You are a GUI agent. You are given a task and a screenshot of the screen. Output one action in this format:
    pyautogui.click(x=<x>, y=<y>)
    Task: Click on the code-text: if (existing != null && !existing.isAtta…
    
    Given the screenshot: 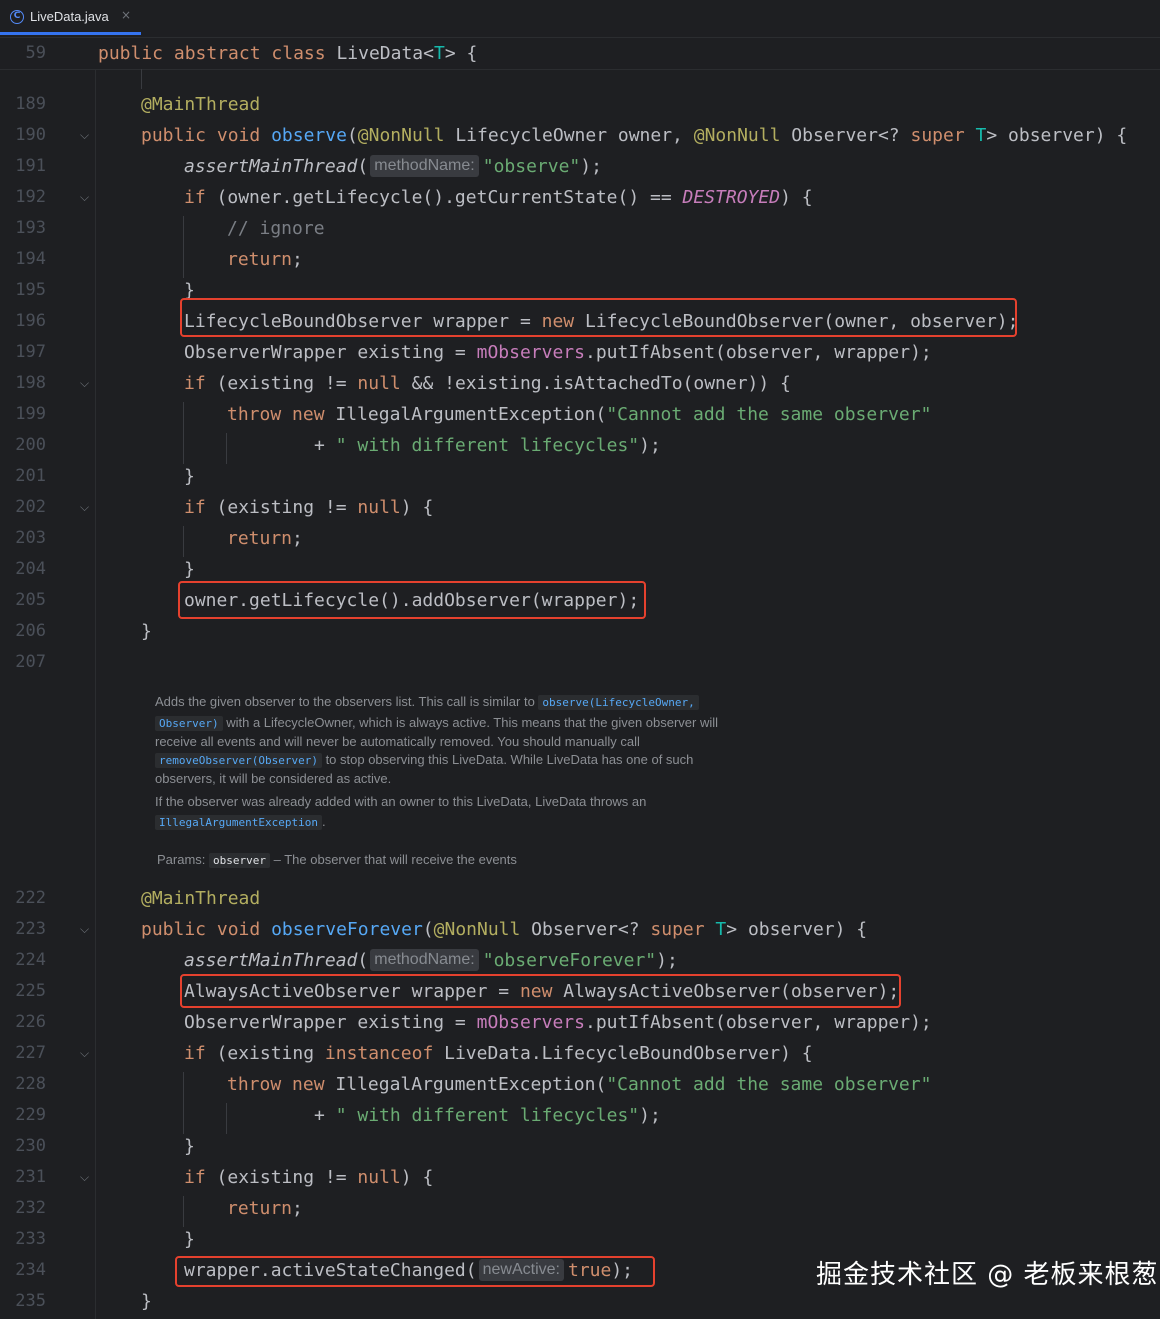 What is the action you would take?
    pyautogui.click(x=487, y=383)
    